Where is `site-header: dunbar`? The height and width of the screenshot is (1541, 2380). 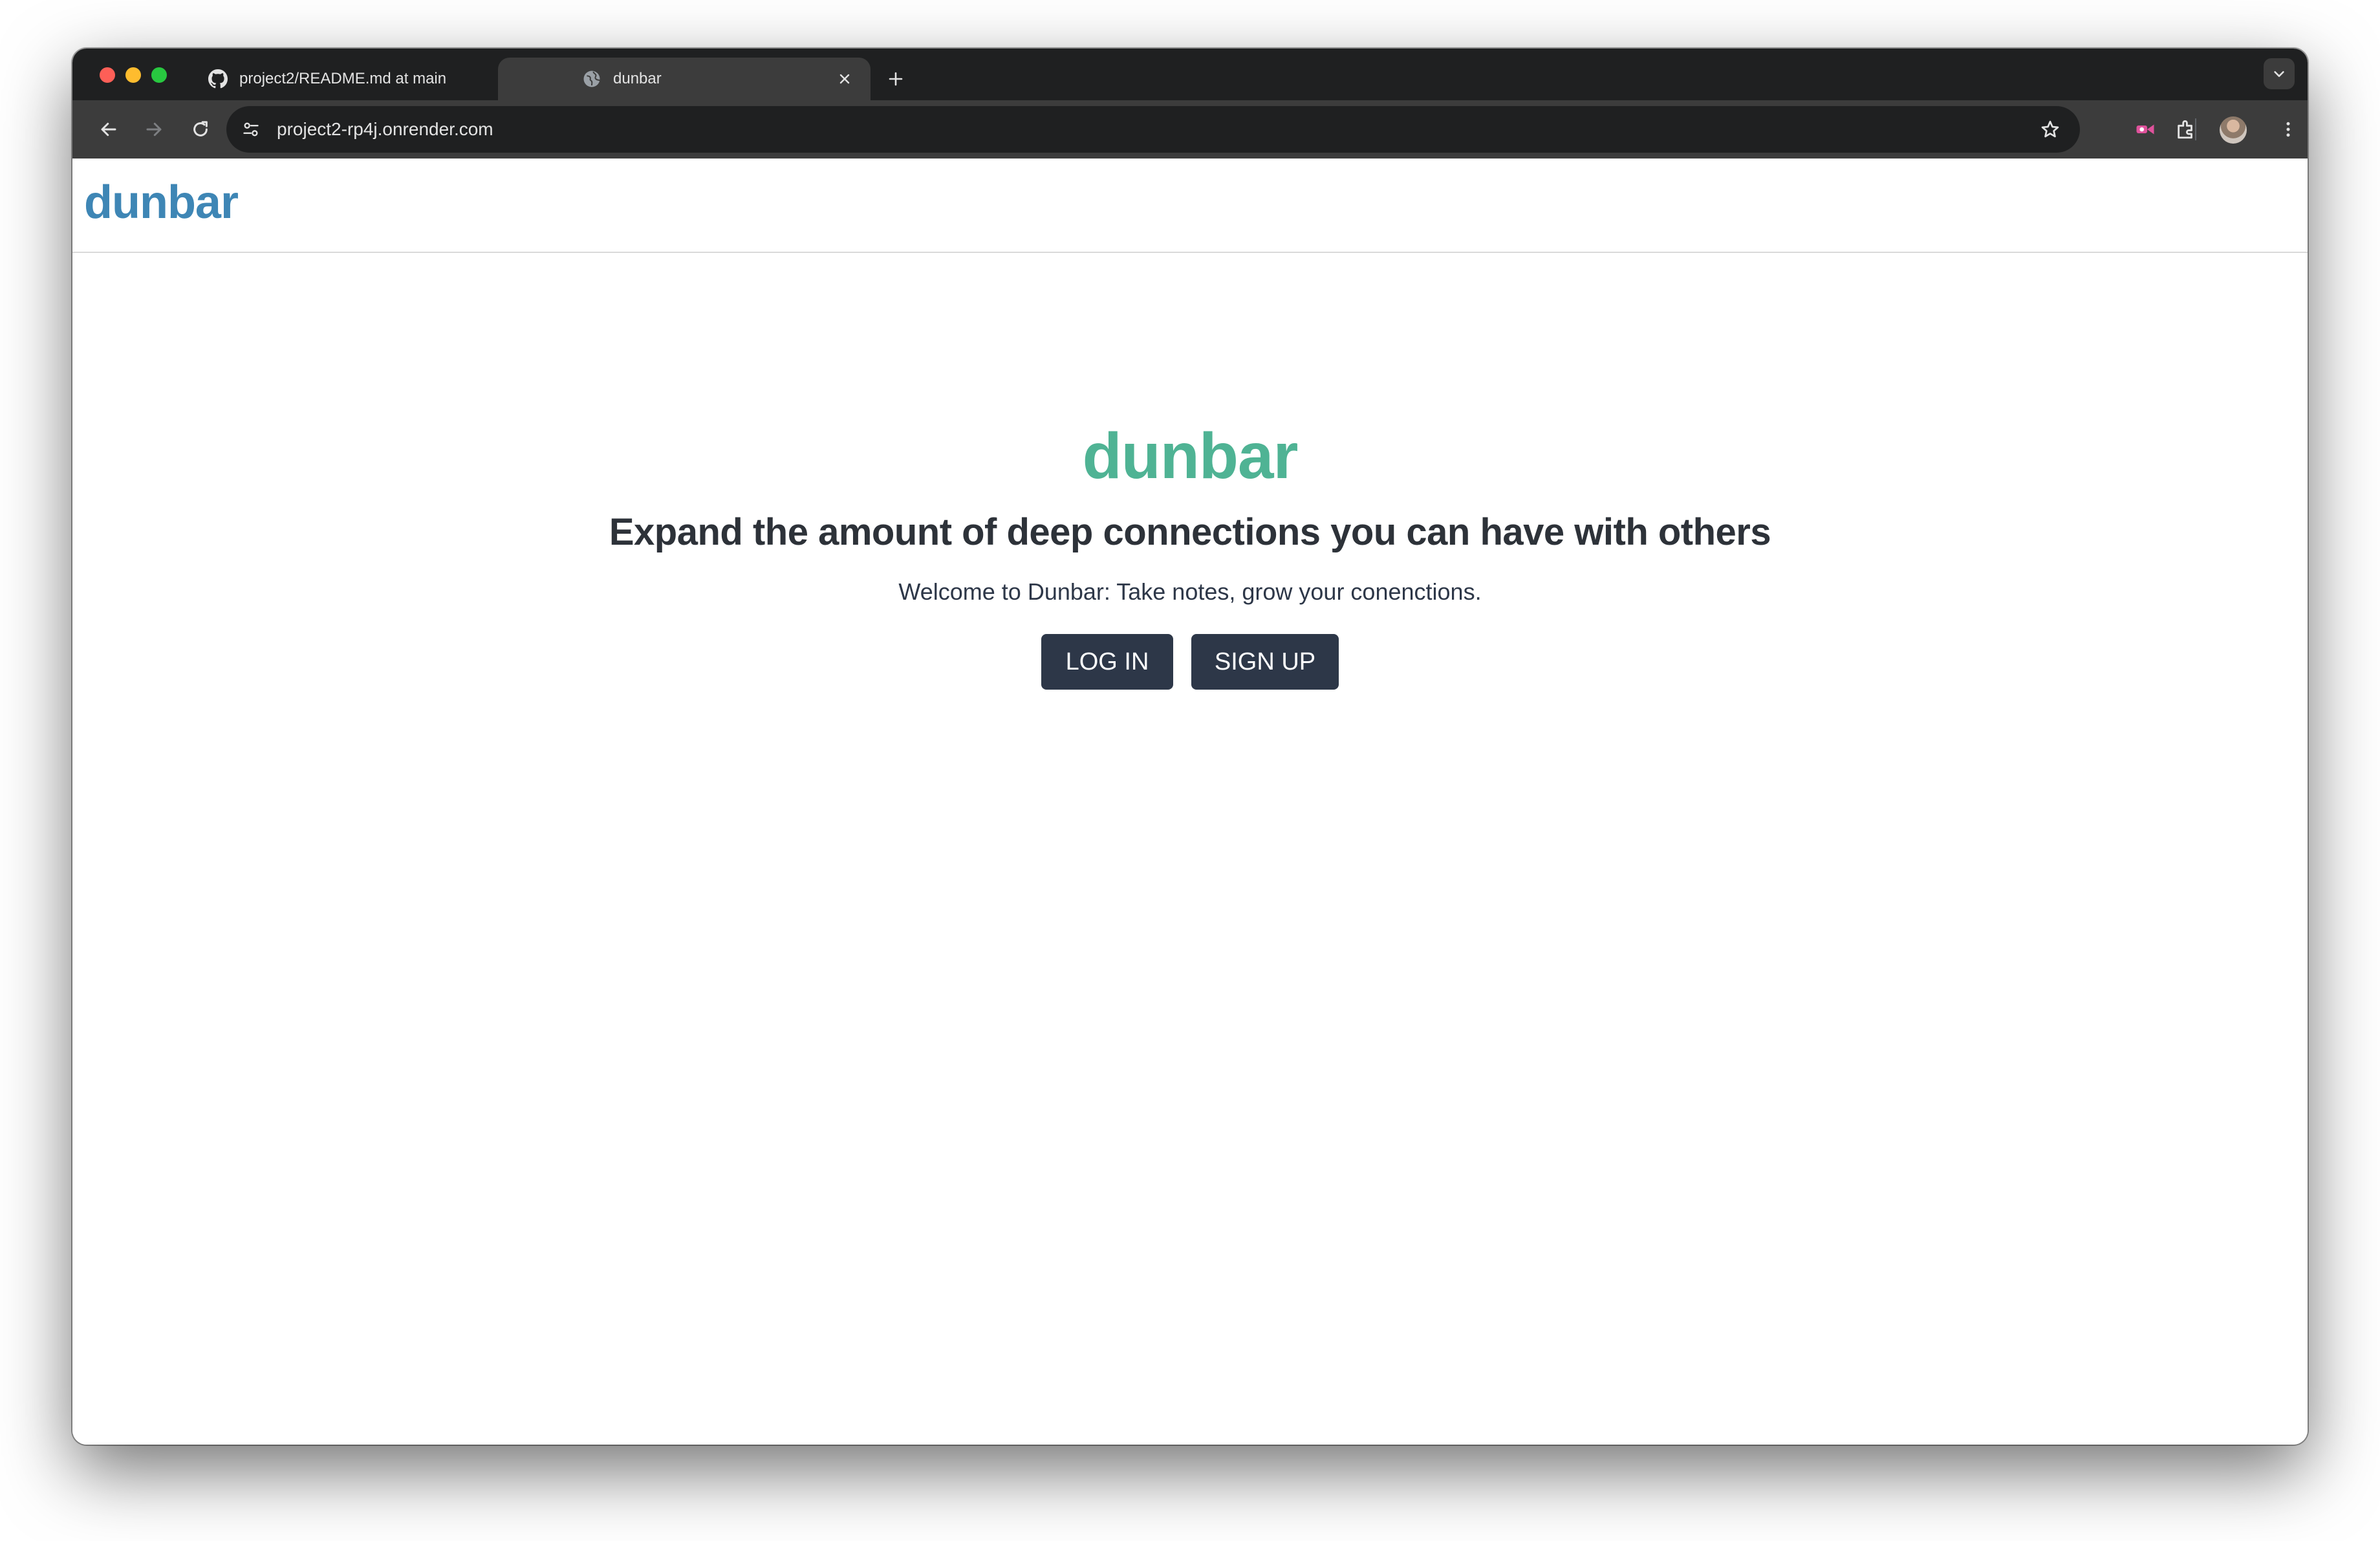
site-header: dunbar is located at coordinates (1190, 205).